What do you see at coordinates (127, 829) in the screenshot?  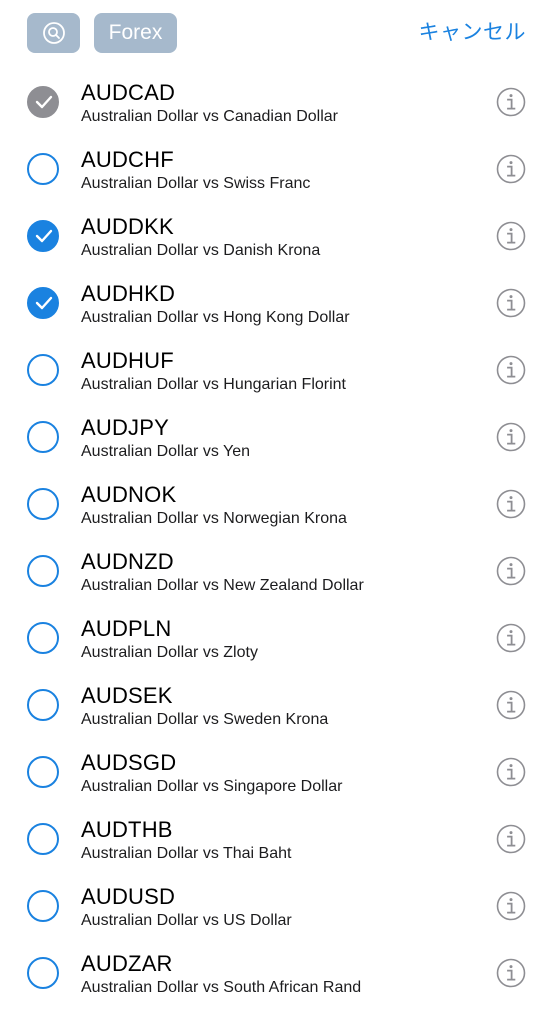 I see `symbol-name: AUDTHB` at bounding box center [127, 829].